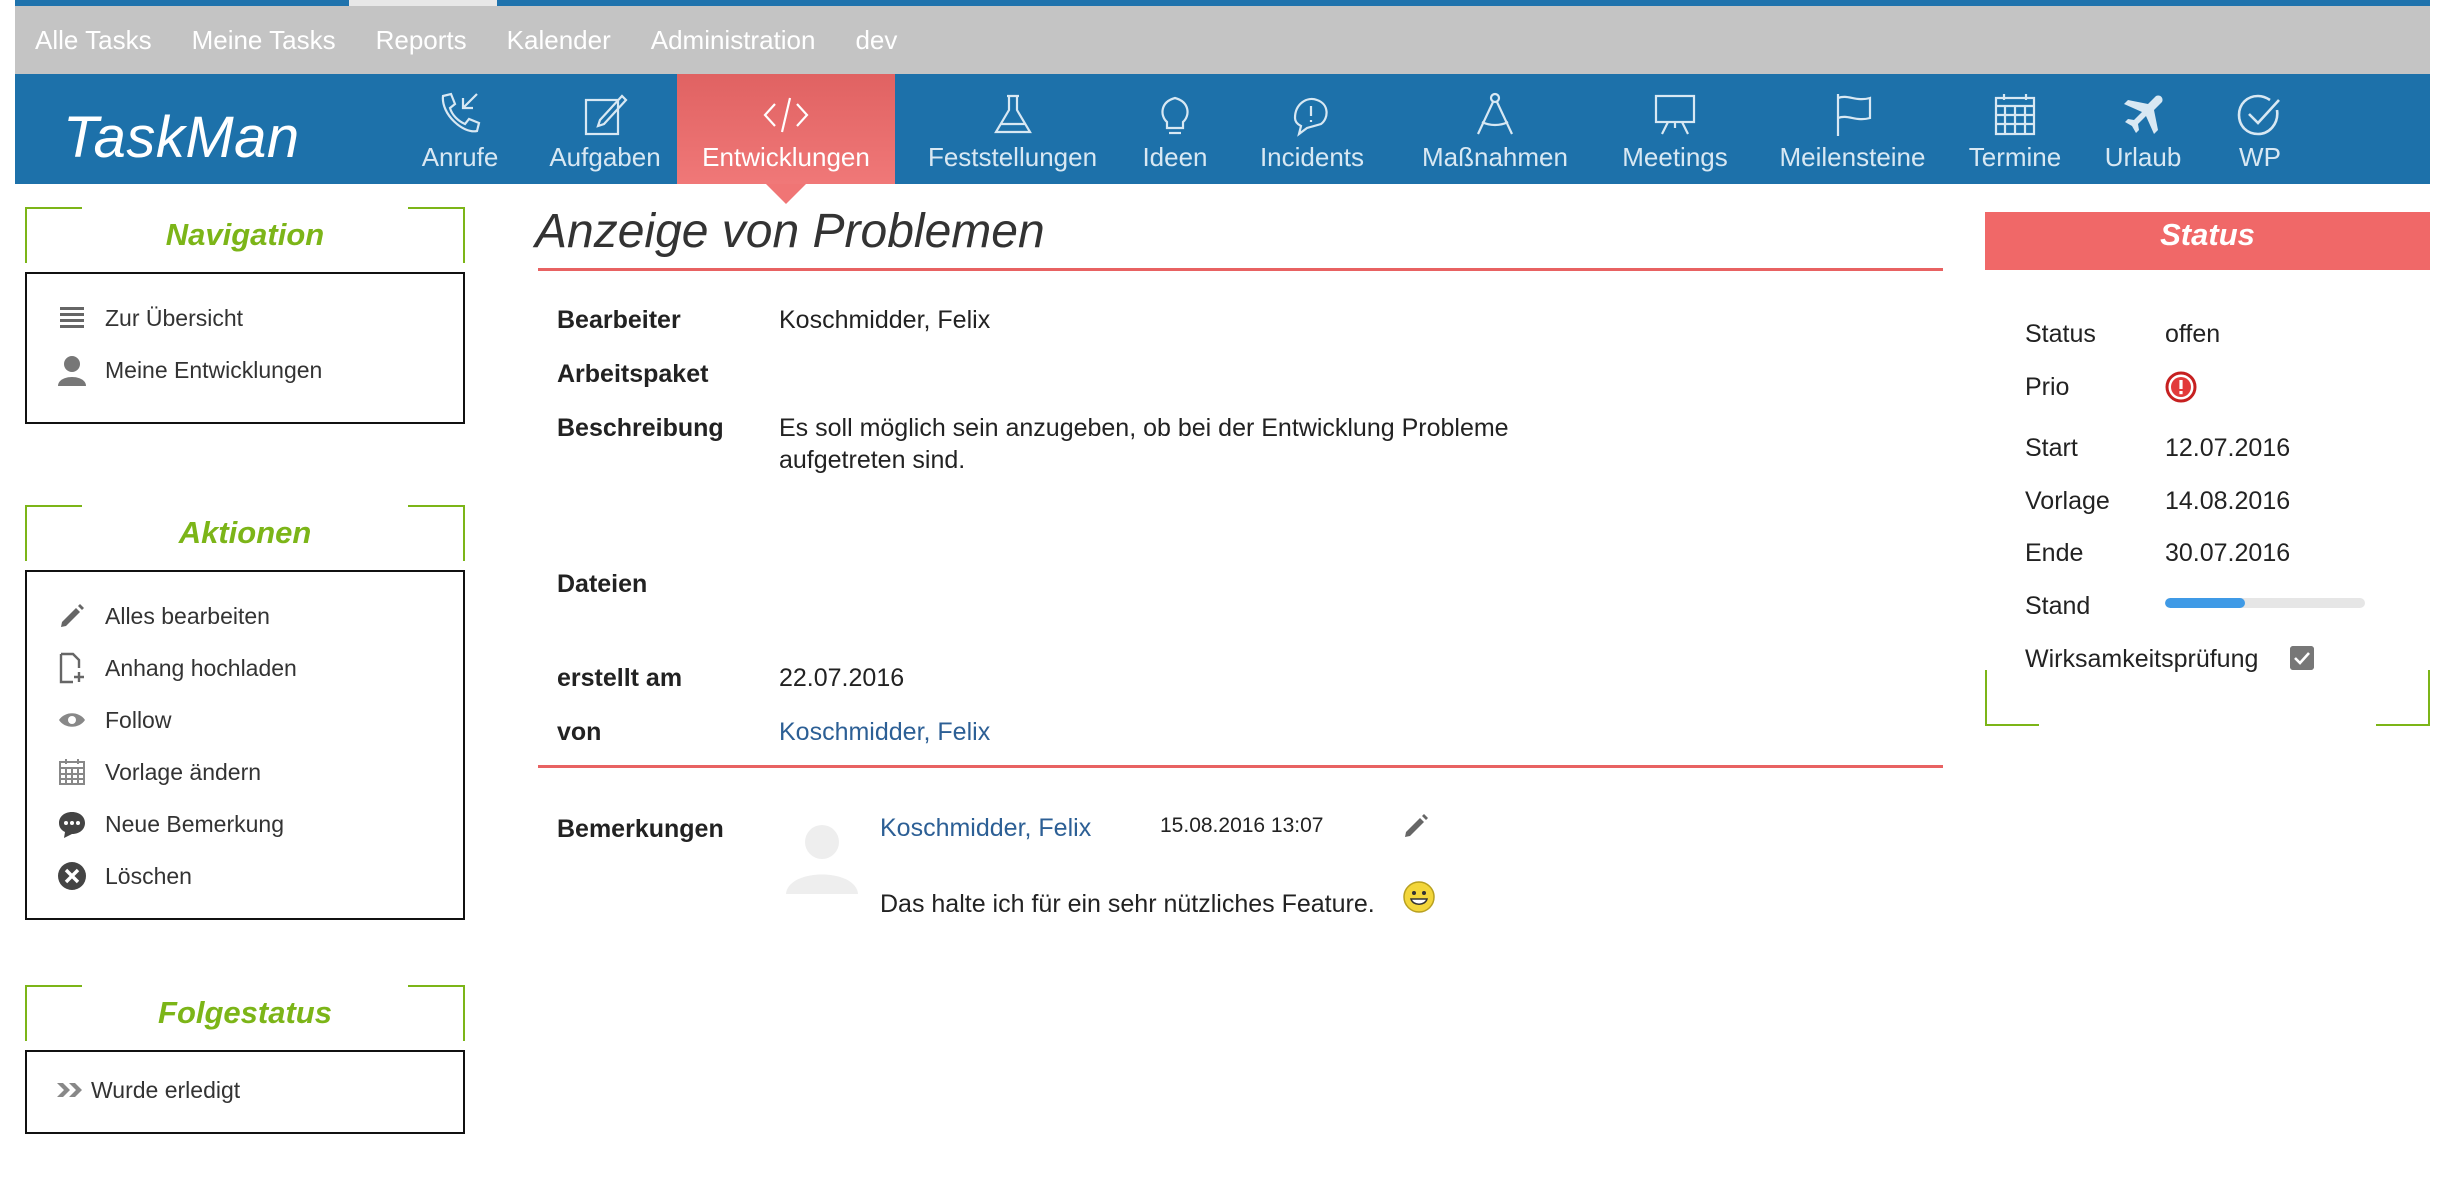 The width and height of the screenshot is (2448, 1180). I want to click on nav-label: Meetings, so click(1675, 157).